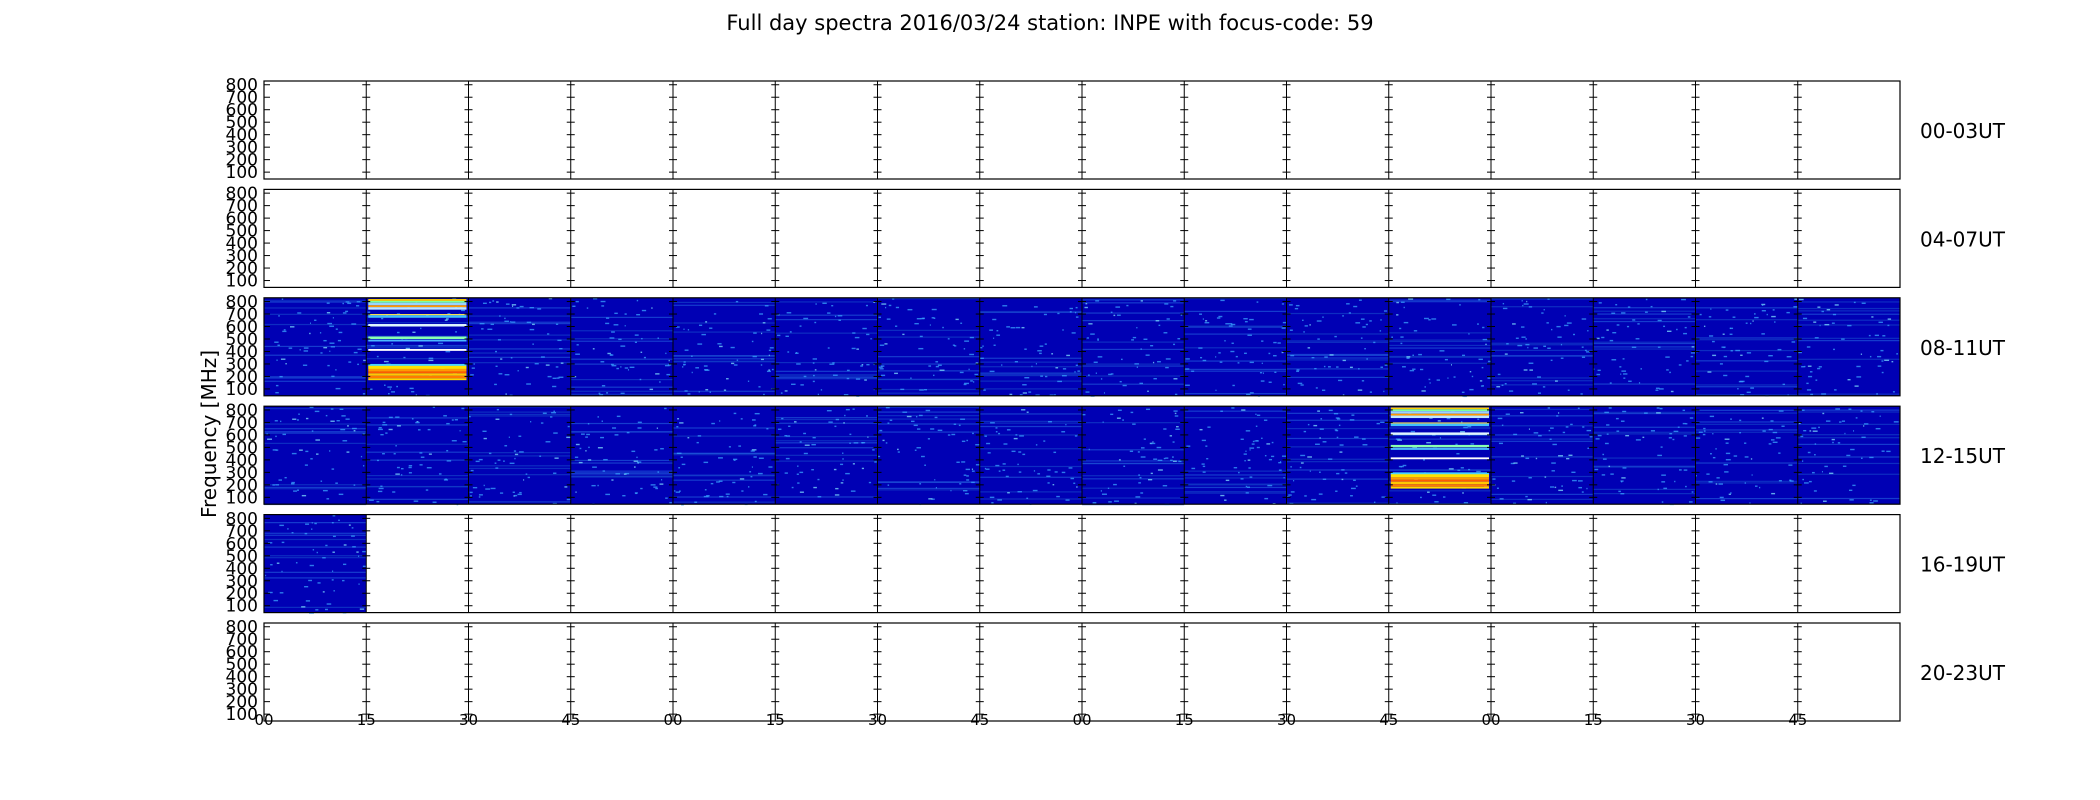 Image resolution: width=2100 pixels, height=800 pixels. I want to click on y-tick-label: 800, so click(242, 86).